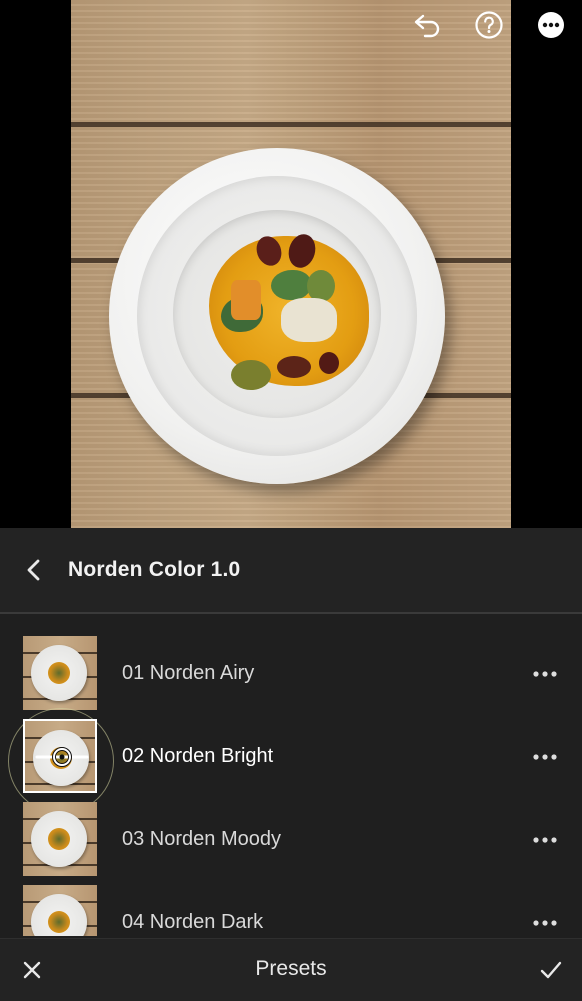  Describe the element at coordinates (291, 899) in the screenshot. I see `preset-row-norden-dark: 04 Norden Dark` at that location.